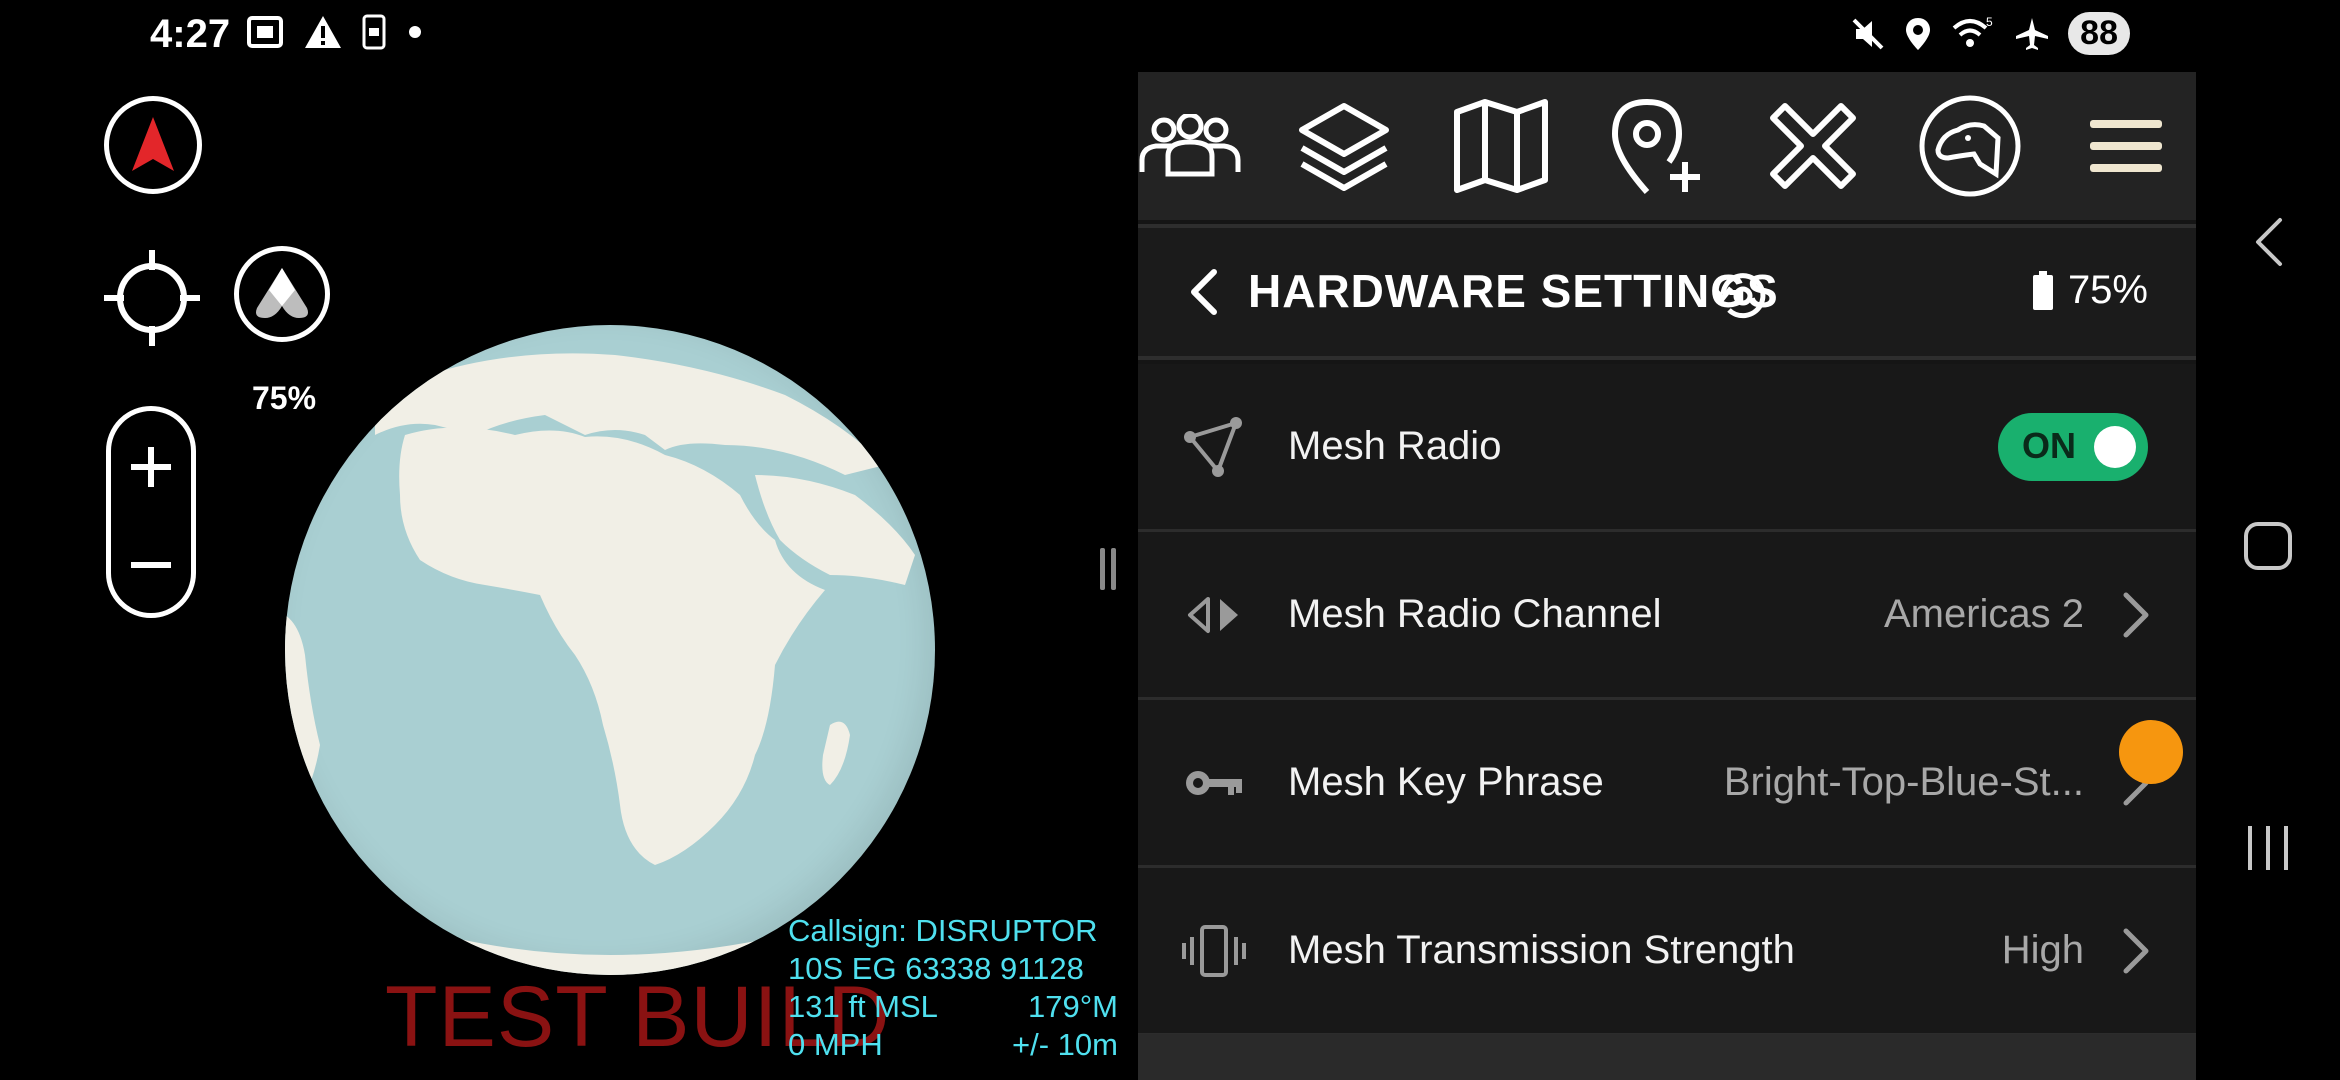 This screenshot has width=2340, height=1080. Describe the element at coordinates (1667, 1057) in the screenshot. I see `panel-next-section` at that location.